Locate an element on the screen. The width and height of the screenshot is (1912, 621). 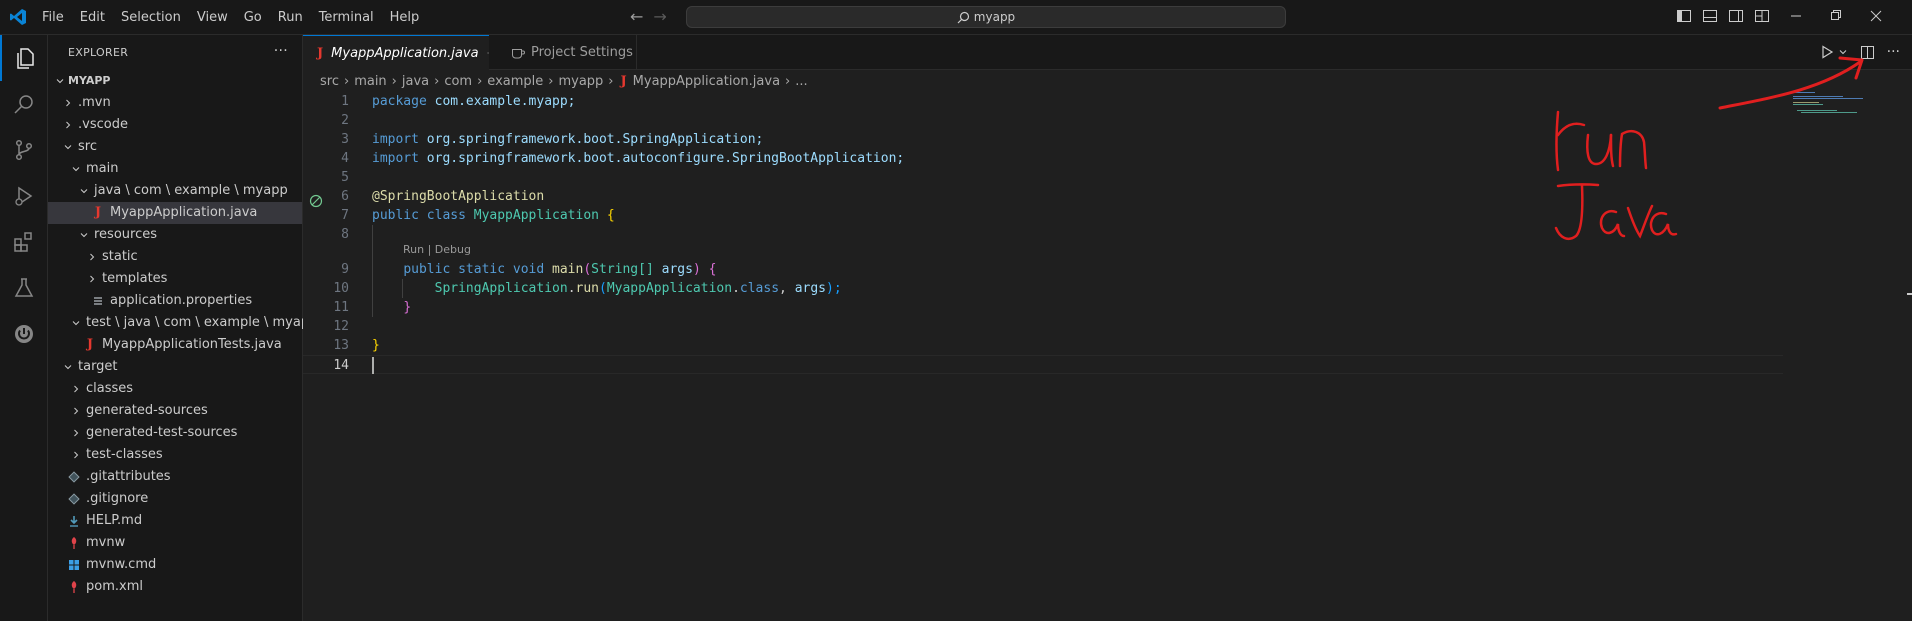
tree-item: main is located at coordinates (175, 169).